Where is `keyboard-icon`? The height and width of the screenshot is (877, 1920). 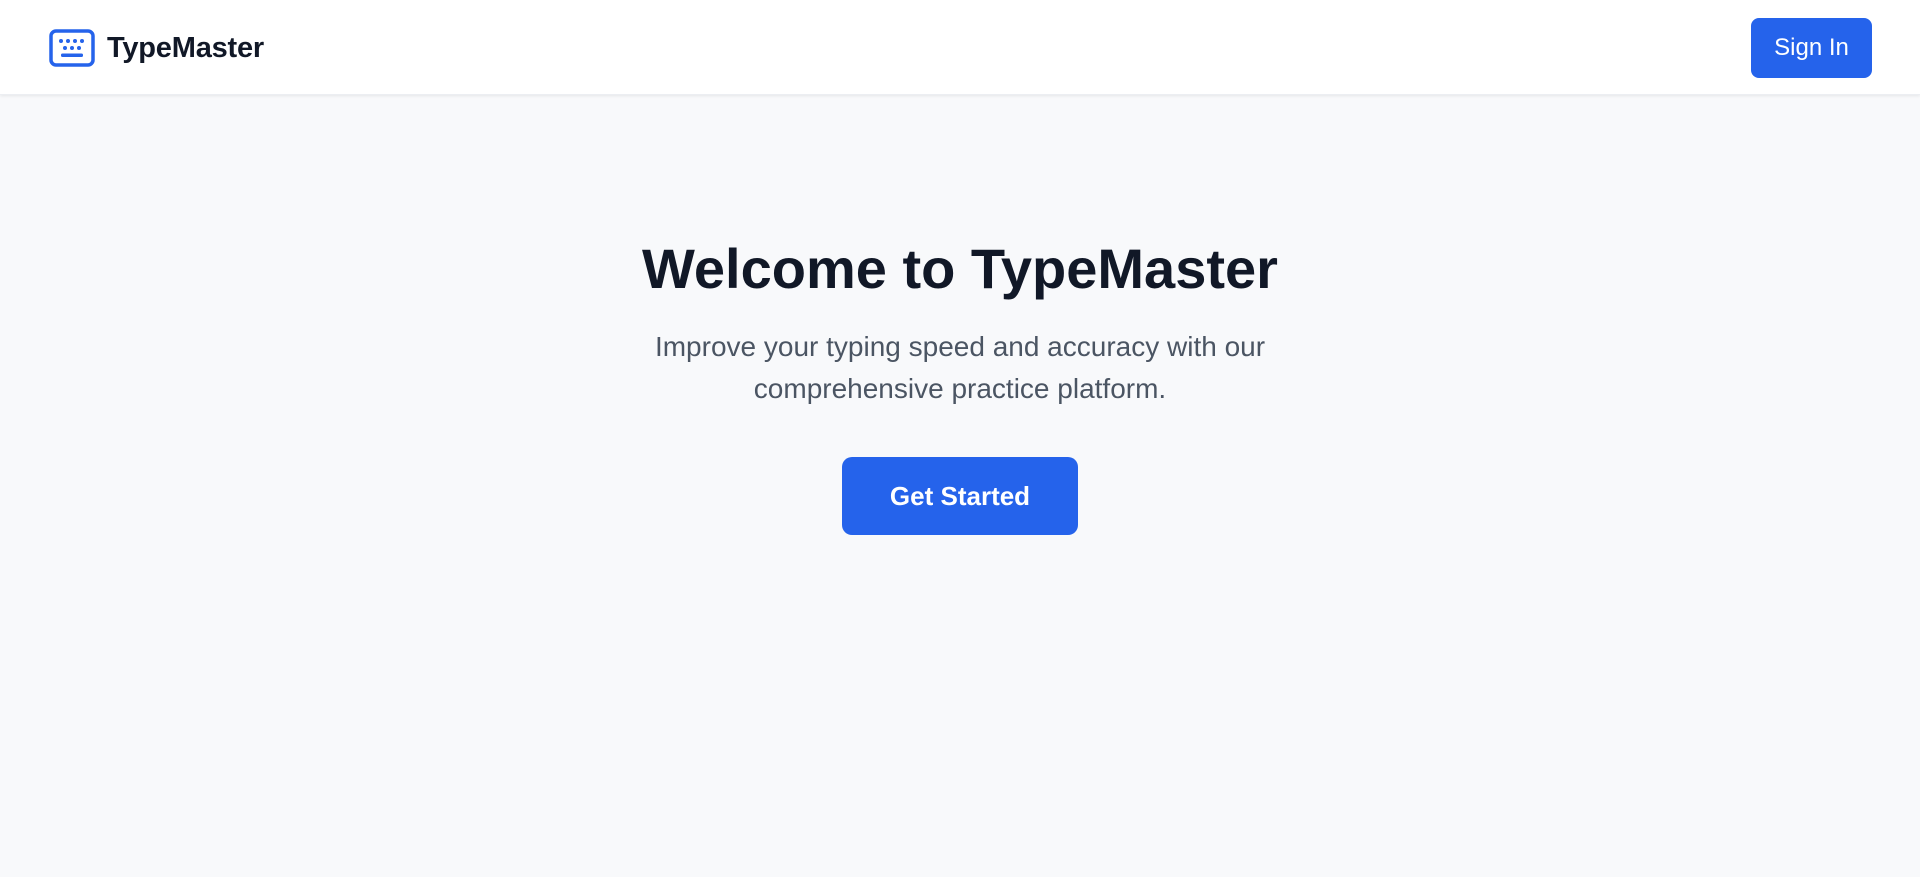
keyboard-icon is located at coordinates (72, 48).